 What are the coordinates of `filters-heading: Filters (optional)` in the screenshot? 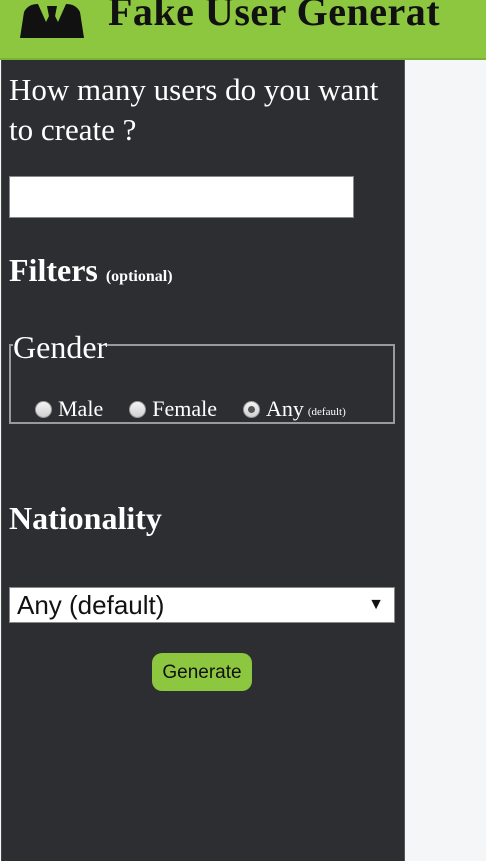 It's located at (91, 270).